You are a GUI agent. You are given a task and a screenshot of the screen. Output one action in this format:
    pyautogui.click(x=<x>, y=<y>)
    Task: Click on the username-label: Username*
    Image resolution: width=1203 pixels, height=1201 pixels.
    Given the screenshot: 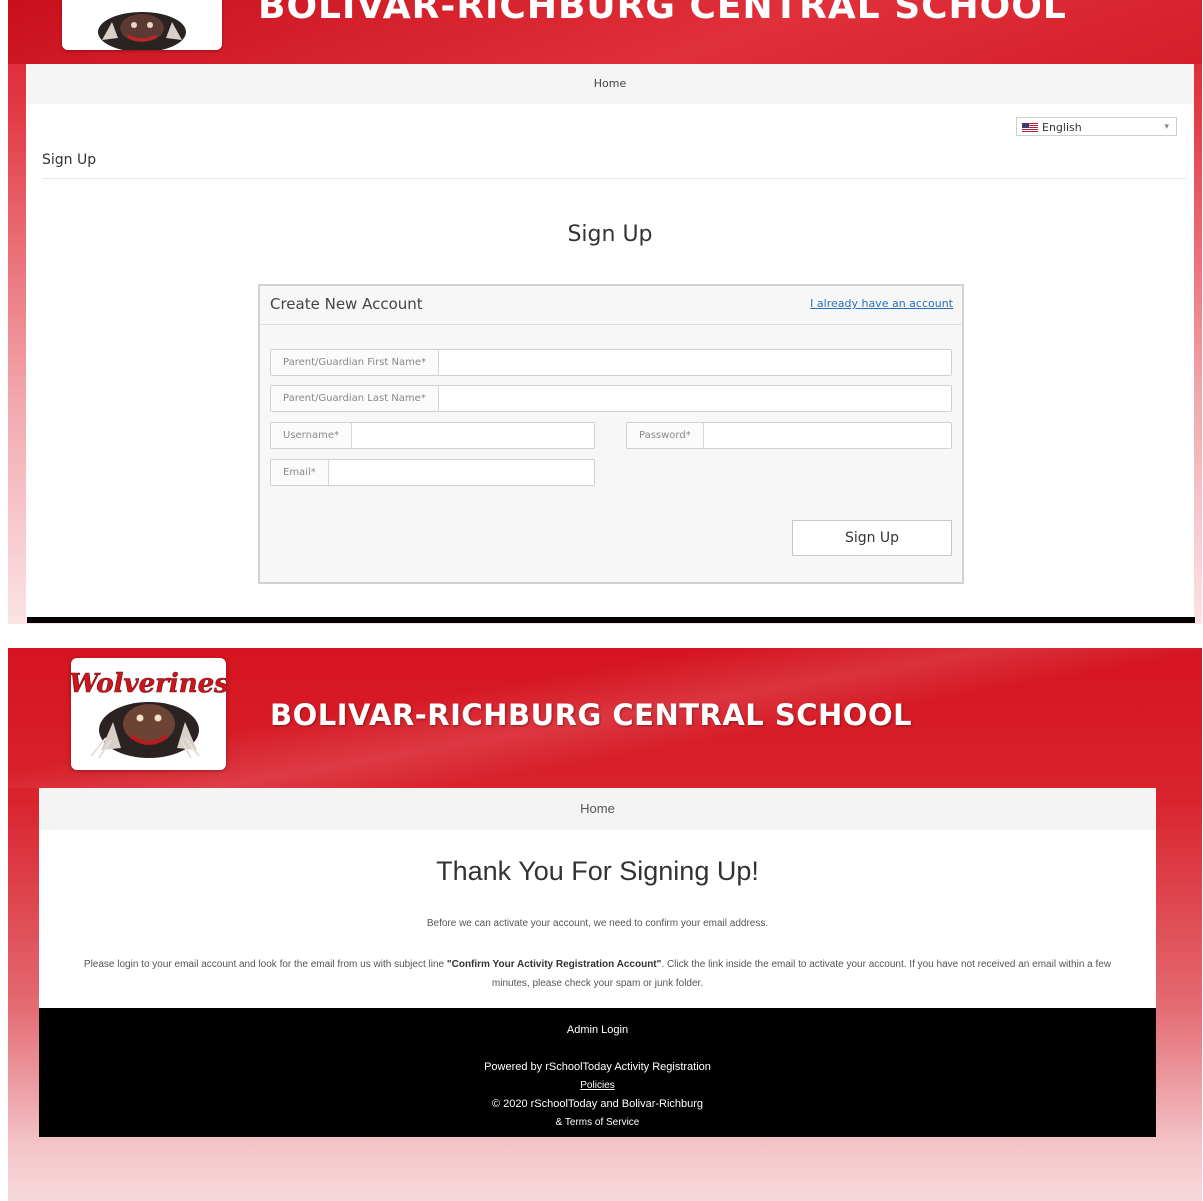 What is the action you would take?
    pyautogui.click(x=311, y=435)
    